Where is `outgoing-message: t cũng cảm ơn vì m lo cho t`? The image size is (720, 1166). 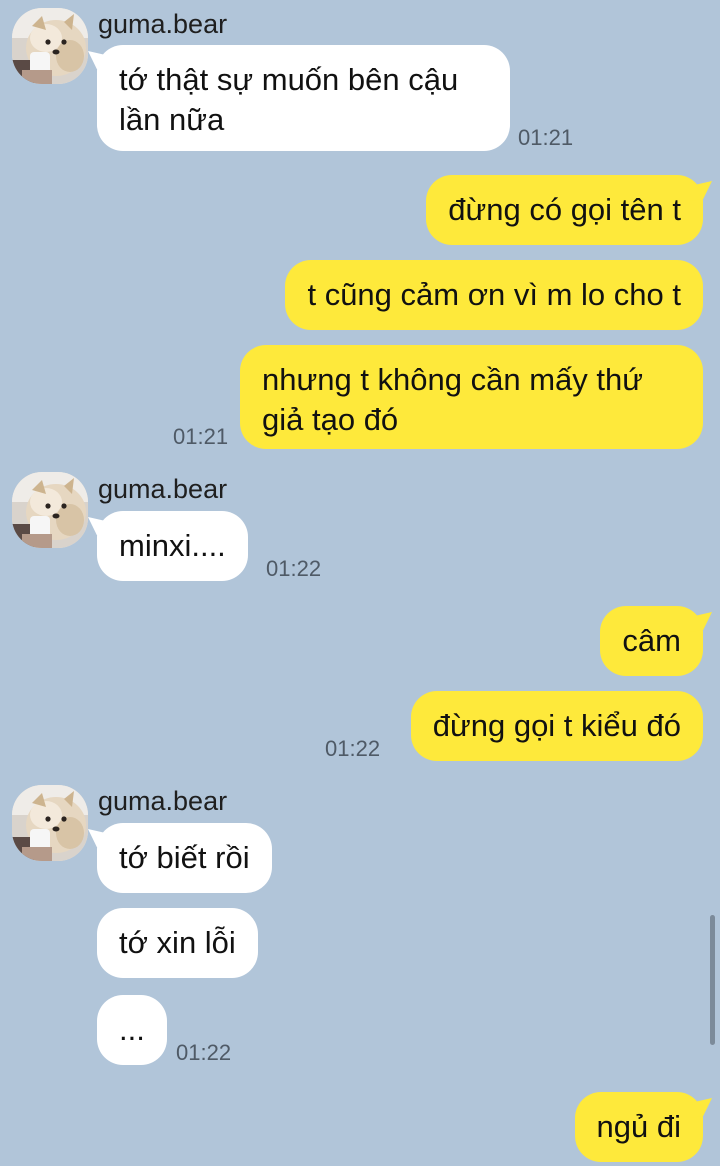 outgoing-message: t cũng cảm ơn vì m lo cho t is located at coordinates (494, 295).